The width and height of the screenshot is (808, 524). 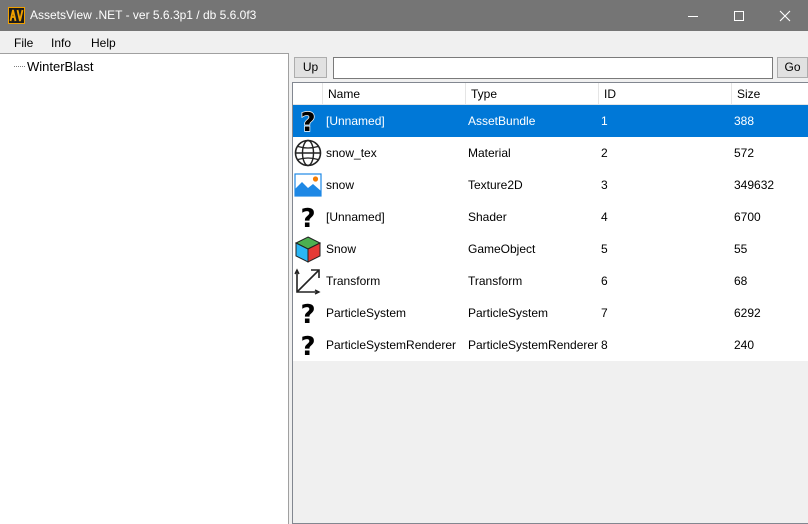 I want to click on image-icon, so click(x=308, y=185).